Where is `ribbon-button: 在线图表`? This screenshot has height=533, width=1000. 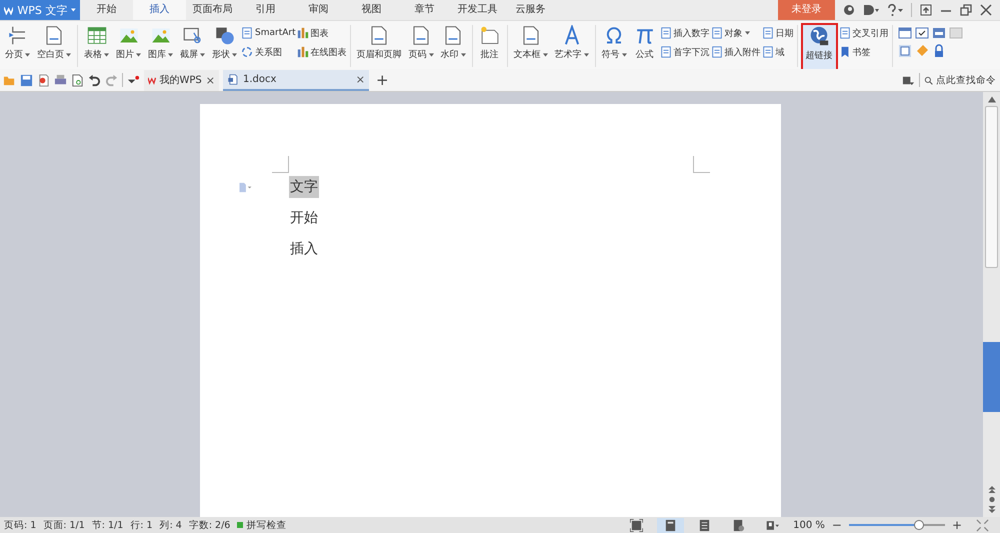
ribbon-button: 在线图表 is located at coordinates (321, 52).